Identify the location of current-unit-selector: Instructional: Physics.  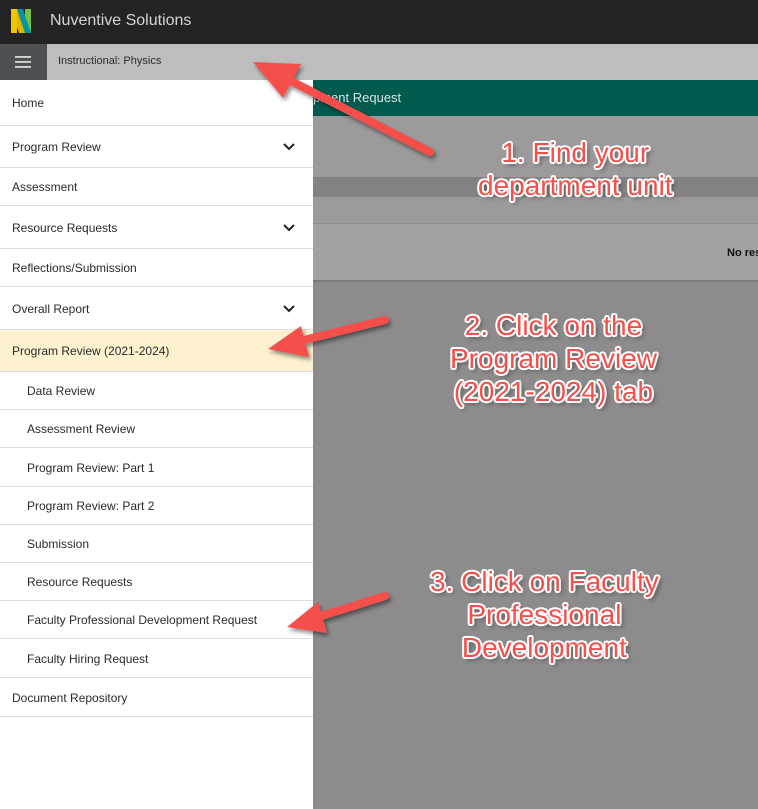
(109, 61).